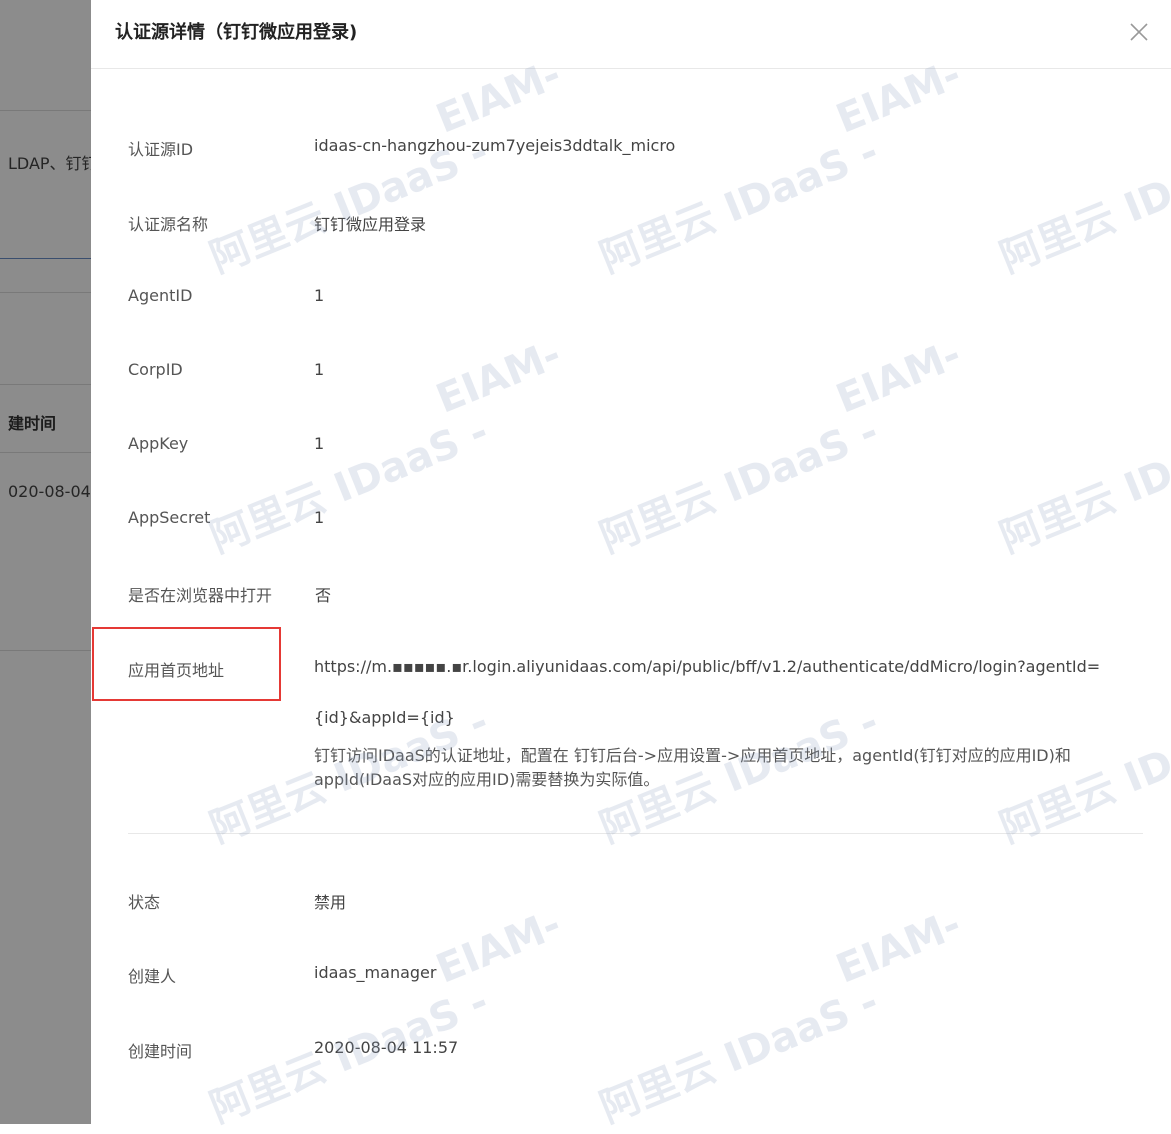 This screenshot has height=1134, width=1171. Describe the element at coordinates (330, 902) in the screenshot. I see `field-value: 禁用` at that location.